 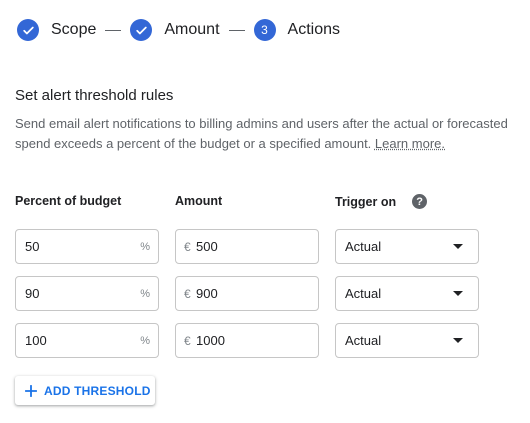 I want to click on percent-value: 50, so click(x=32, y=246).